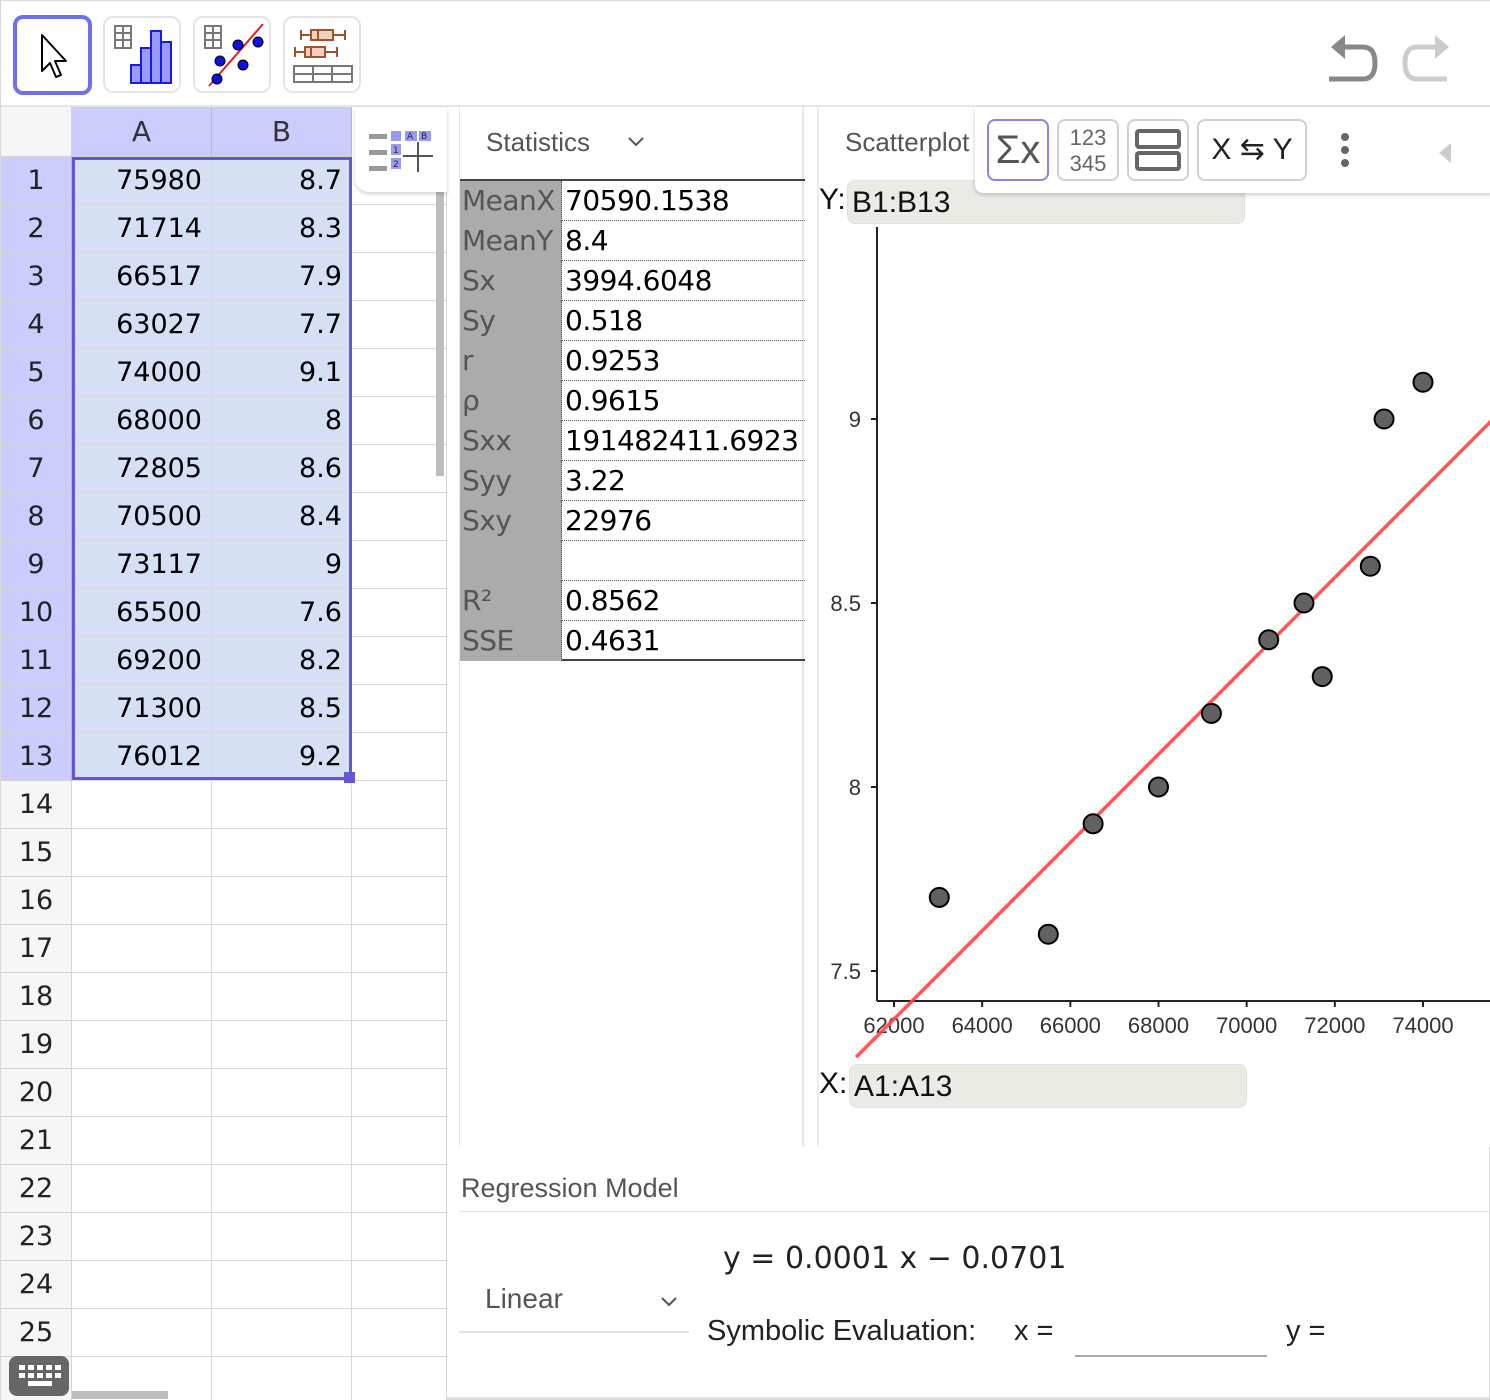 The image size is (1490, 1400). Describe the element at coordinates (36, 853) in the screenshot. I see `row-header: 15` at that location.